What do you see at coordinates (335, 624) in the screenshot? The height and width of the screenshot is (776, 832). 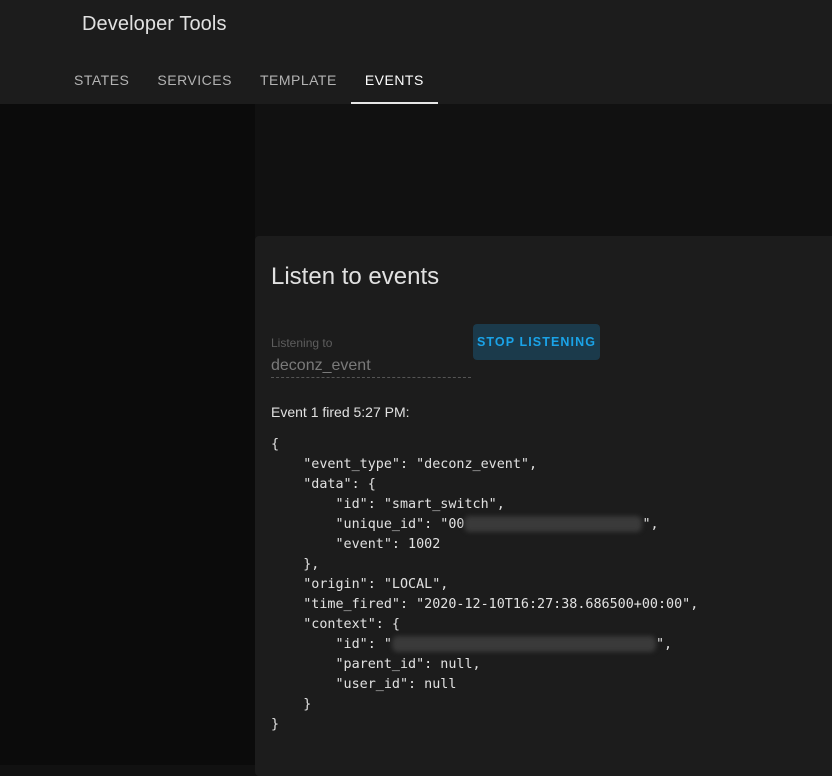 I see `json-line: "context": {` at bounding box center [335, 624].